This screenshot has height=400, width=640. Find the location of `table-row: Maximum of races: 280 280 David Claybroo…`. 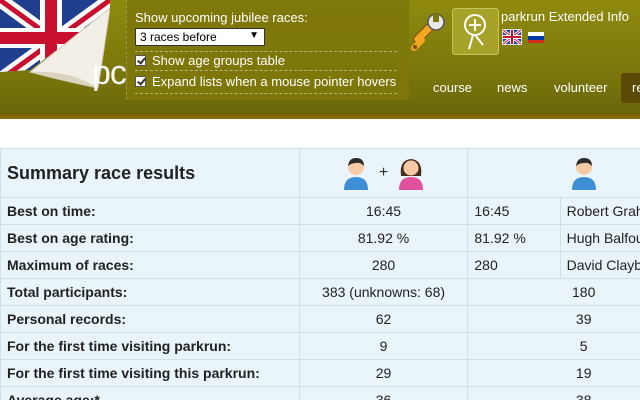

table-row: Maximum of races: 280 280 David Claybroo… is located at coordinates (320, 265).